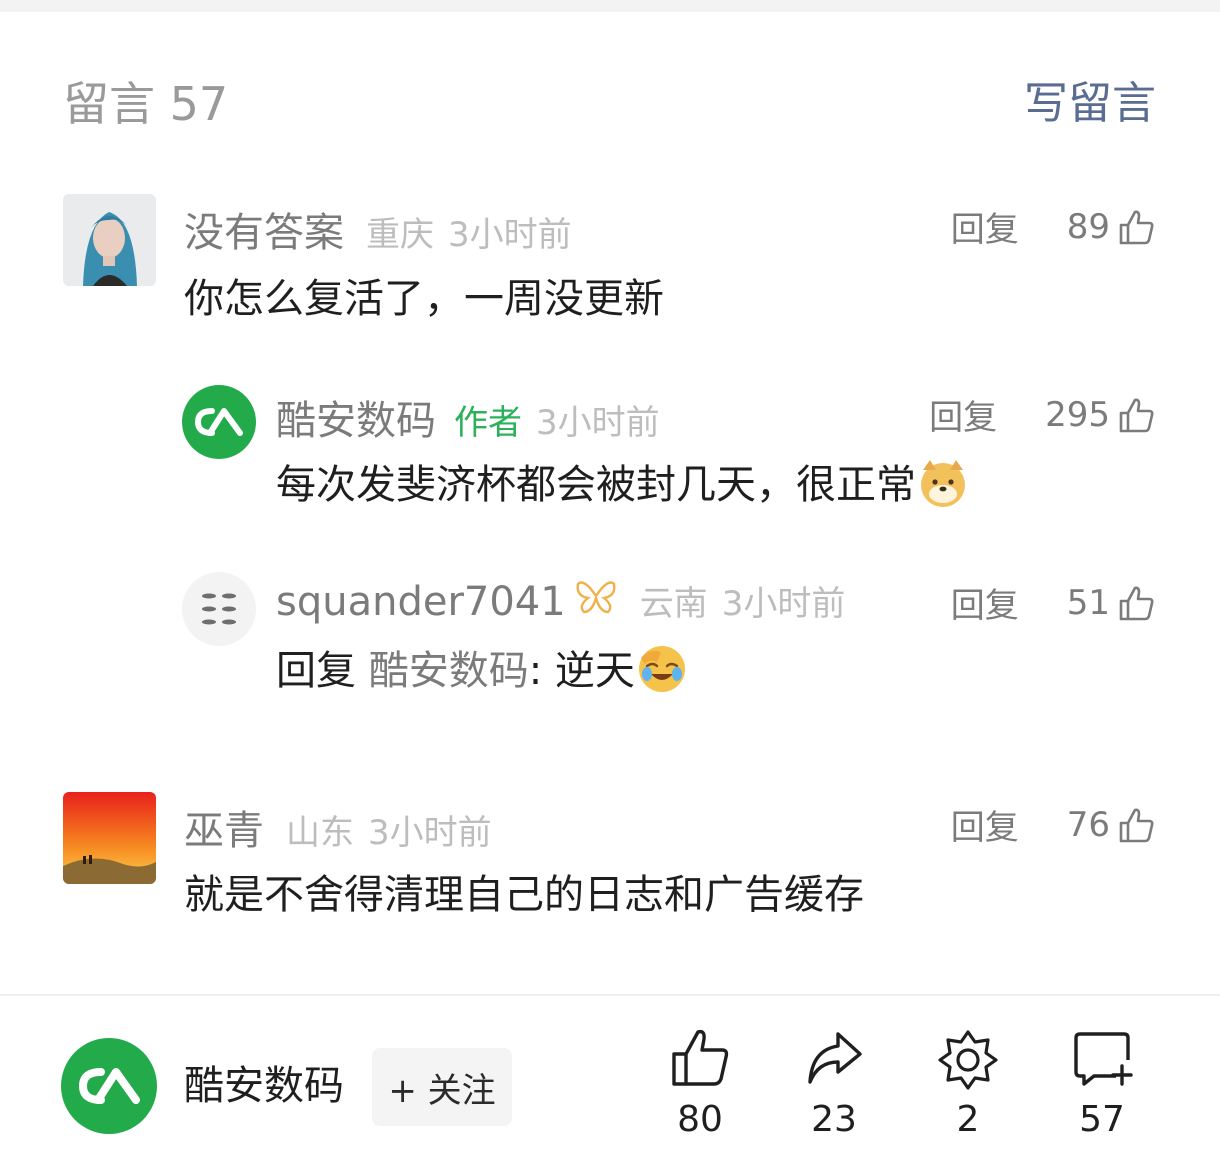  I want to click on comment-text: 每次发斐济杯都会被封几天，很正常, so click(596, 485).